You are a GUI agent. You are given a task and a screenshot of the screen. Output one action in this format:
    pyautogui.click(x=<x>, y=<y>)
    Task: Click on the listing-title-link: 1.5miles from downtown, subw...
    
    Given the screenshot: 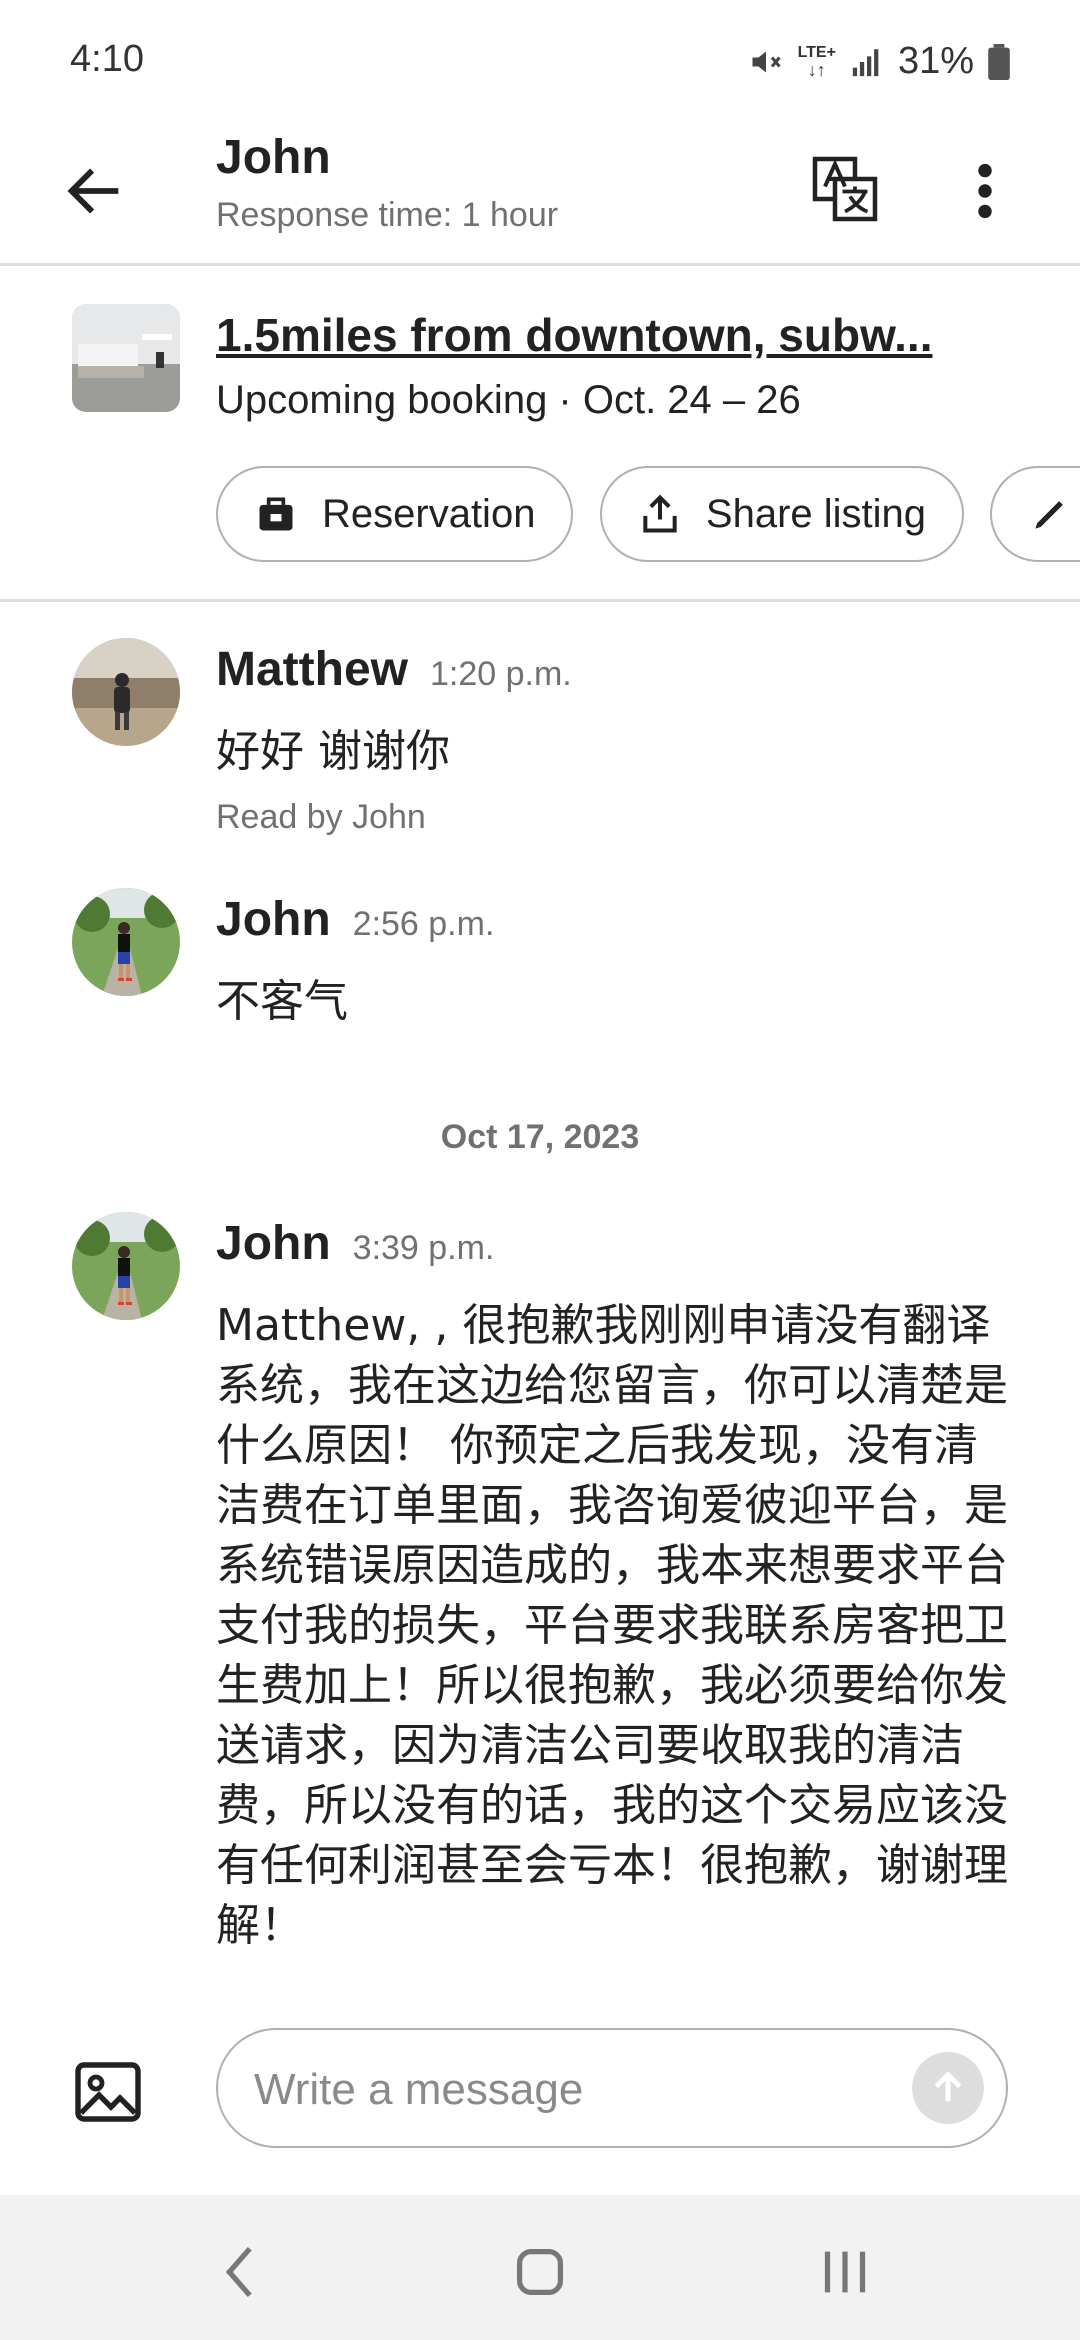 What is the action you would take?
    pyautogui.click(x=596, y=335)
    